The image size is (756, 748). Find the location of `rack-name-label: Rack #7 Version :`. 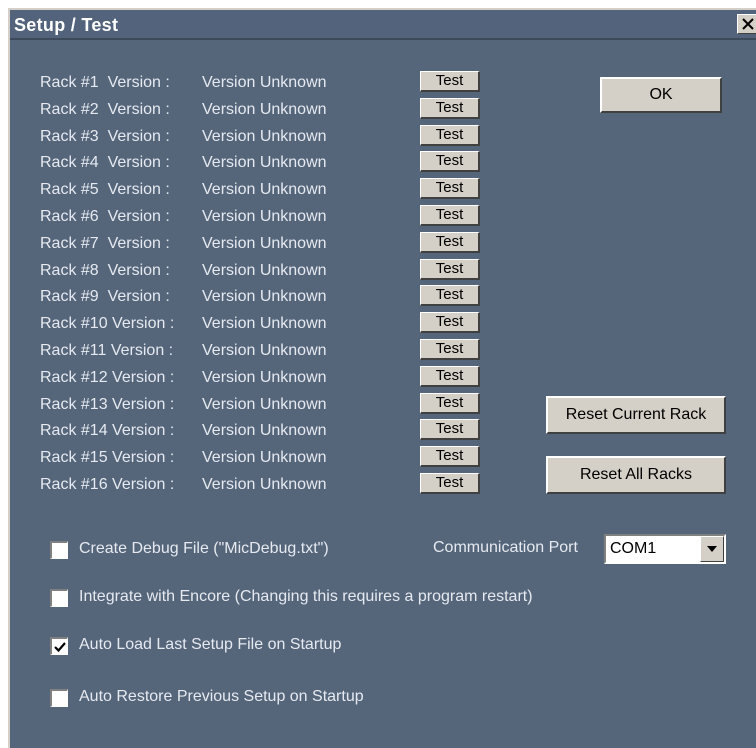

rack-name-label: Rack #7 Version : is located at coordinates (105, 243).